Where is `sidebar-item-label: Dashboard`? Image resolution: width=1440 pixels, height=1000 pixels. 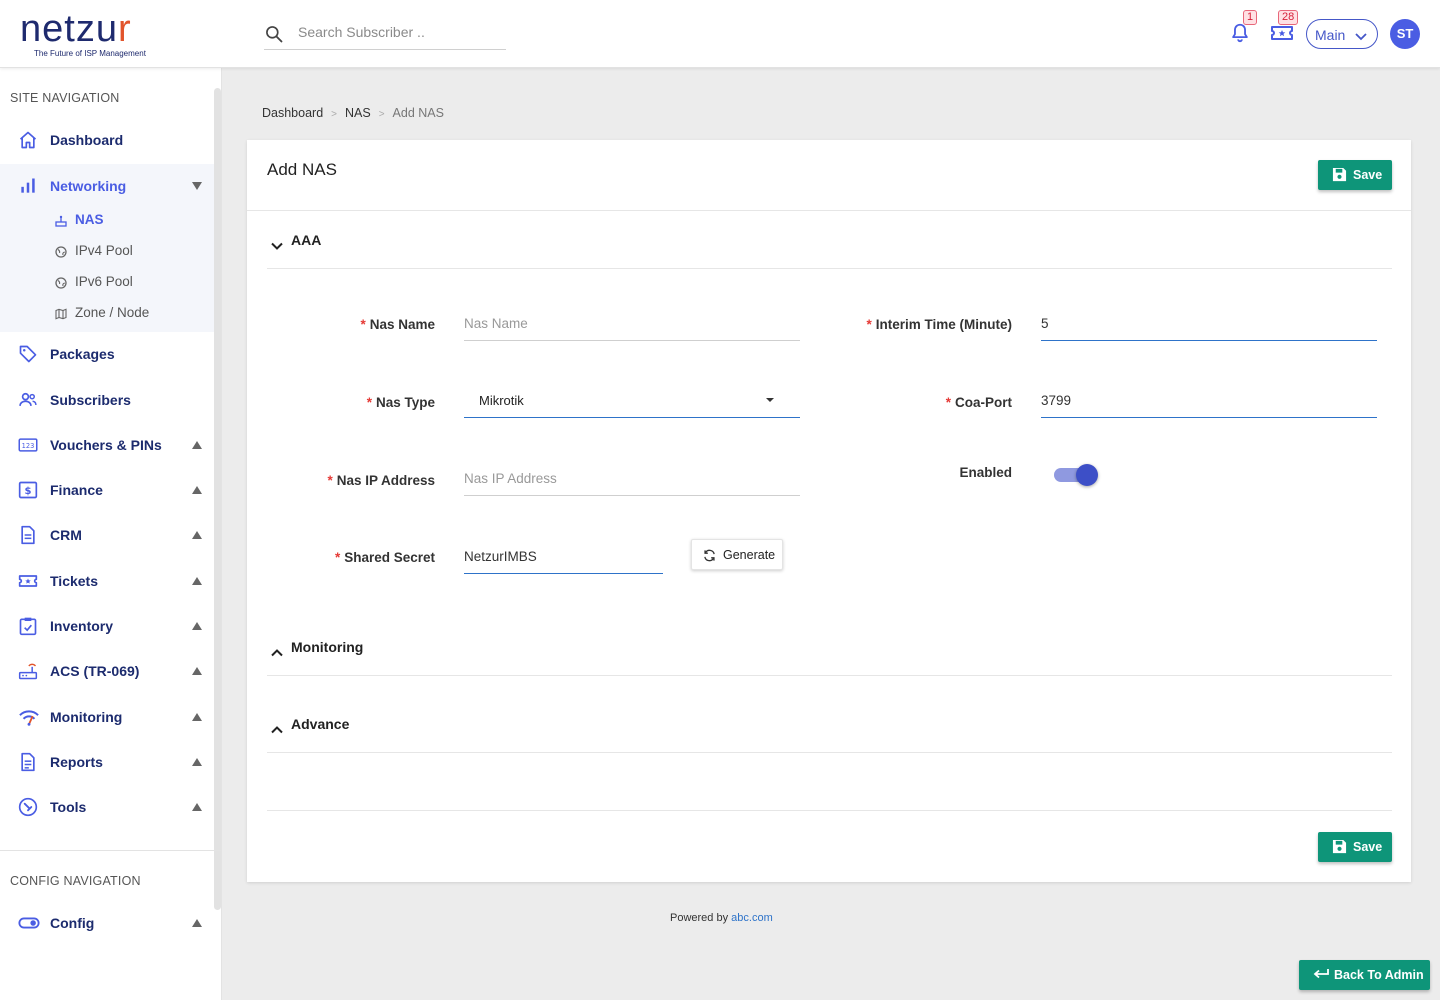 sidebar-item-label: Dashboard is located at coordinates (87, 140).